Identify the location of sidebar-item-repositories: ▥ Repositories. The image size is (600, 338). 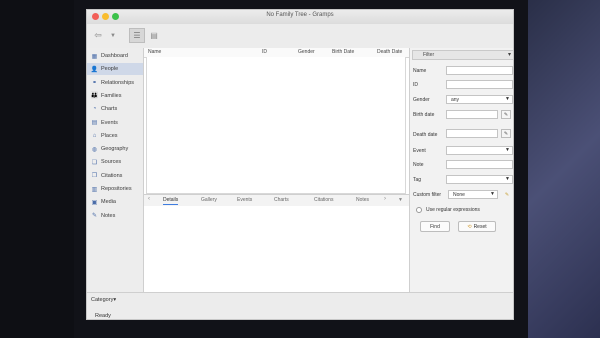
(115, 189).